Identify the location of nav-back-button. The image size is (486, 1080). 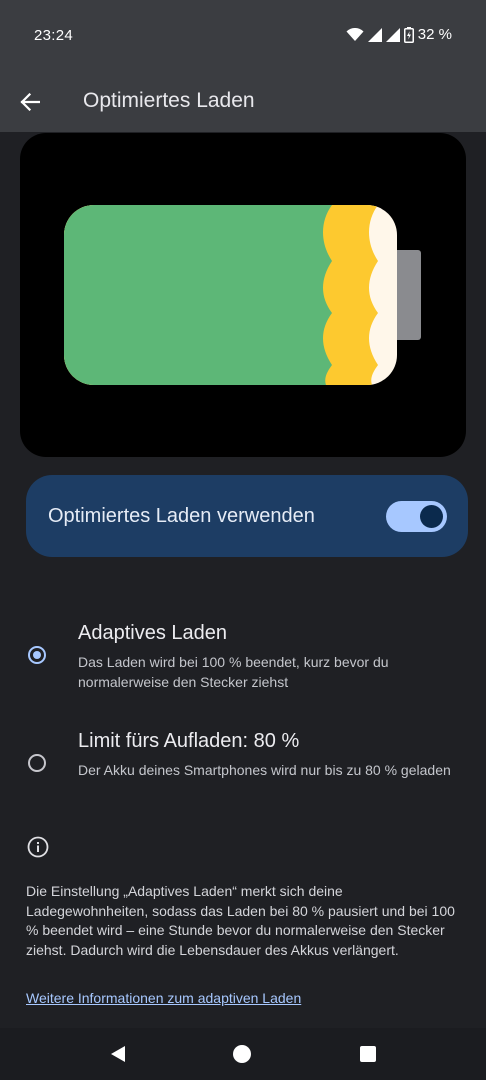
(118, 1054).